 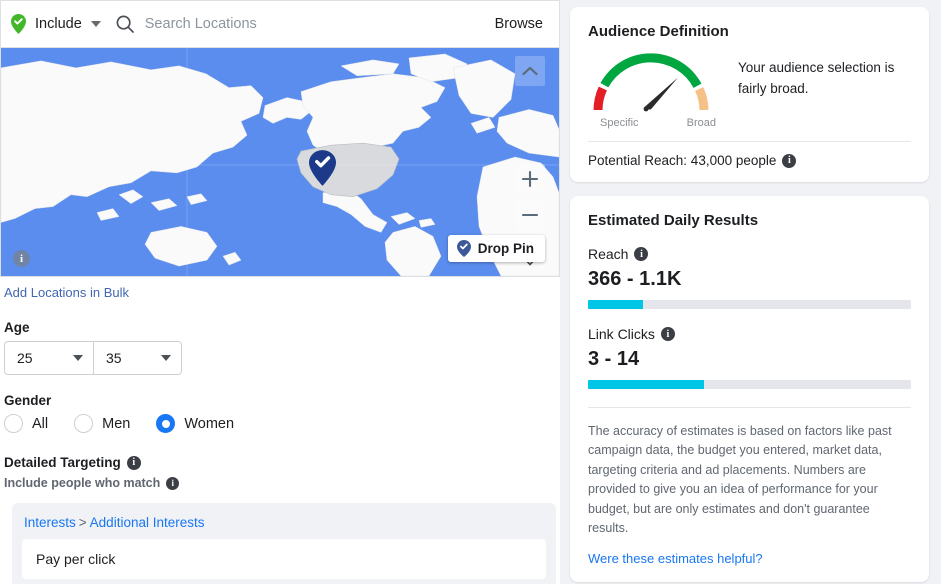 What do you see at coordinates (505, 248) in the screenshot?
I see `drop-pin-label: Drop Pin` at bounding box center [505, 248].